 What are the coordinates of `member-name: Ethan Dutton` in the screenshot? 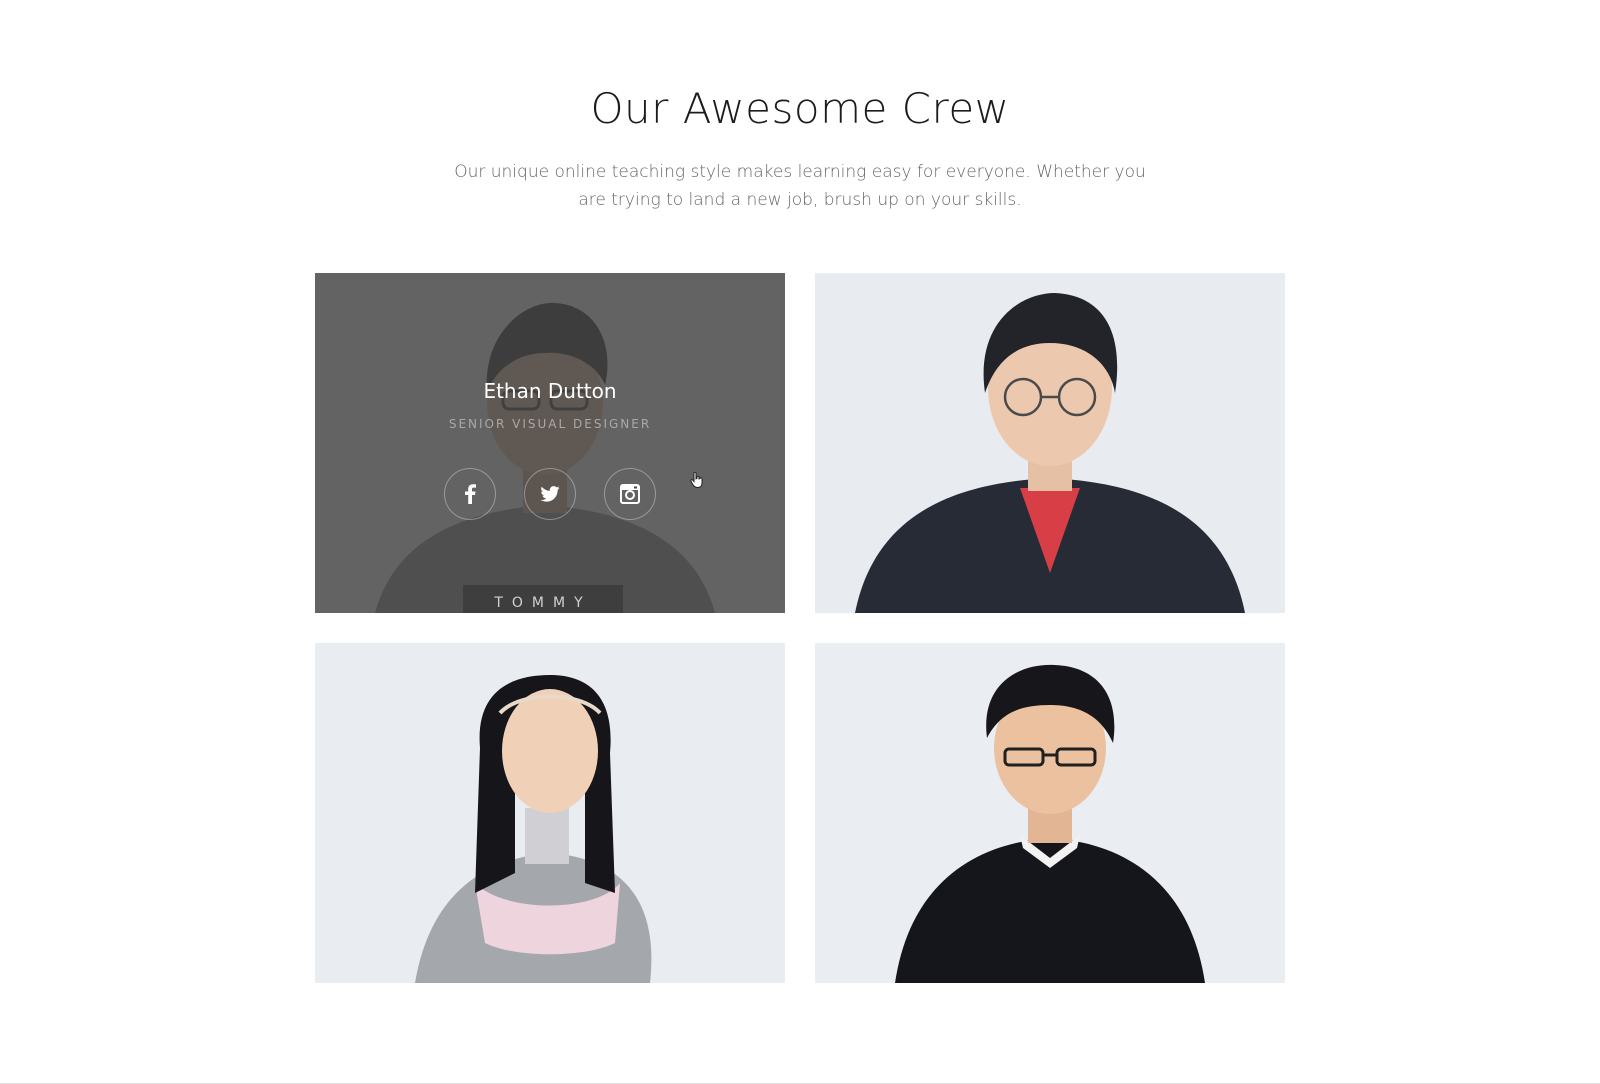 It's located at (550, 391).